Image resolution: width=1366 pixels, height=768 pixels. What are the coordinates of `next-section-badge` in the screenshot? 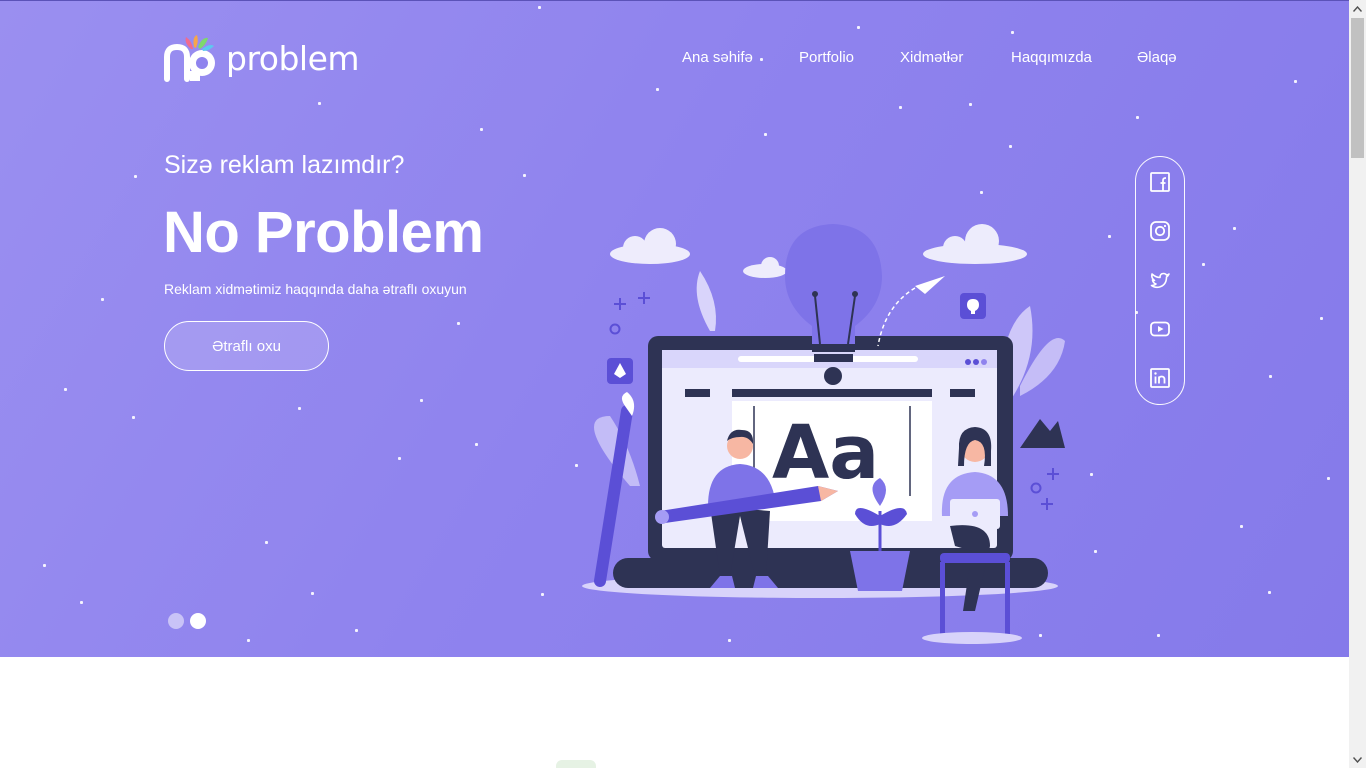 It's located at (576, 764).